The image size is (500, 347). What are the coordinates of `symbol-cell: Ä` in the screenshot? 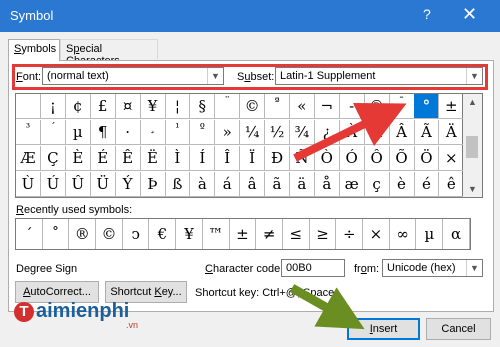 It's located at (452, 132).